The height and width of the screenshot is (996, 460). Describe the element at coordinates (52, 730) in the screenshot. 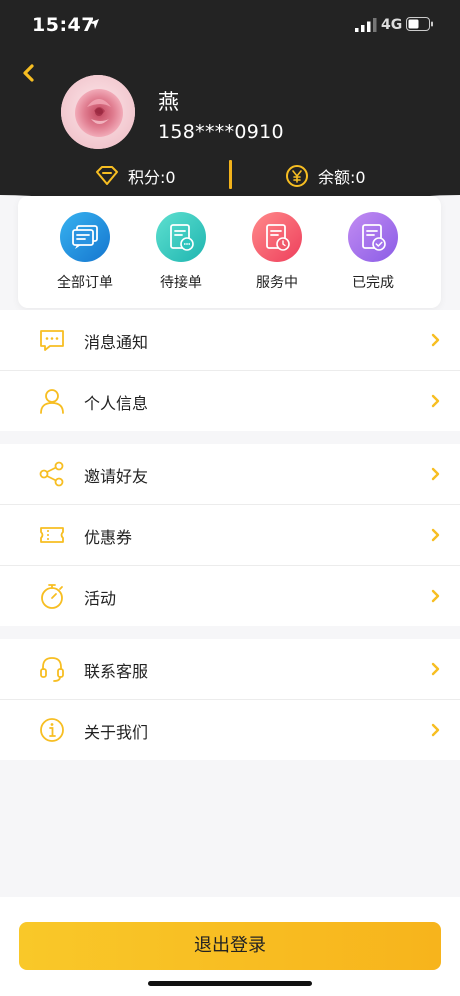

I see `info-icon` at that location.